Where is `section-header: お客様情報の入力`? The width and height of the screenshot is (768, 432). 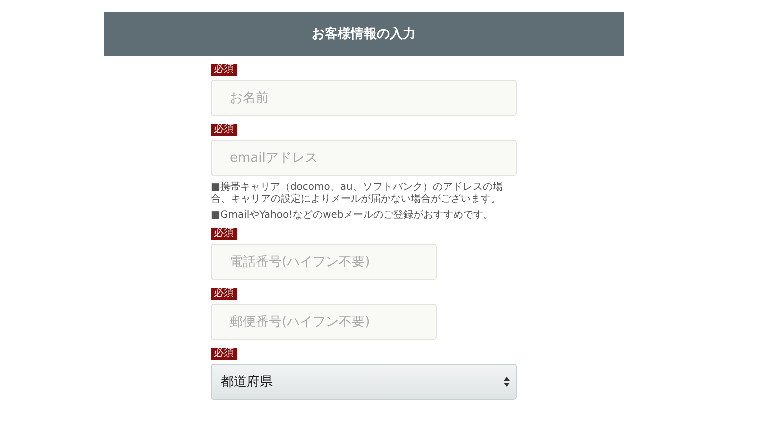
section-header: お客様情報の入力 is located at coordinates (364, 34).